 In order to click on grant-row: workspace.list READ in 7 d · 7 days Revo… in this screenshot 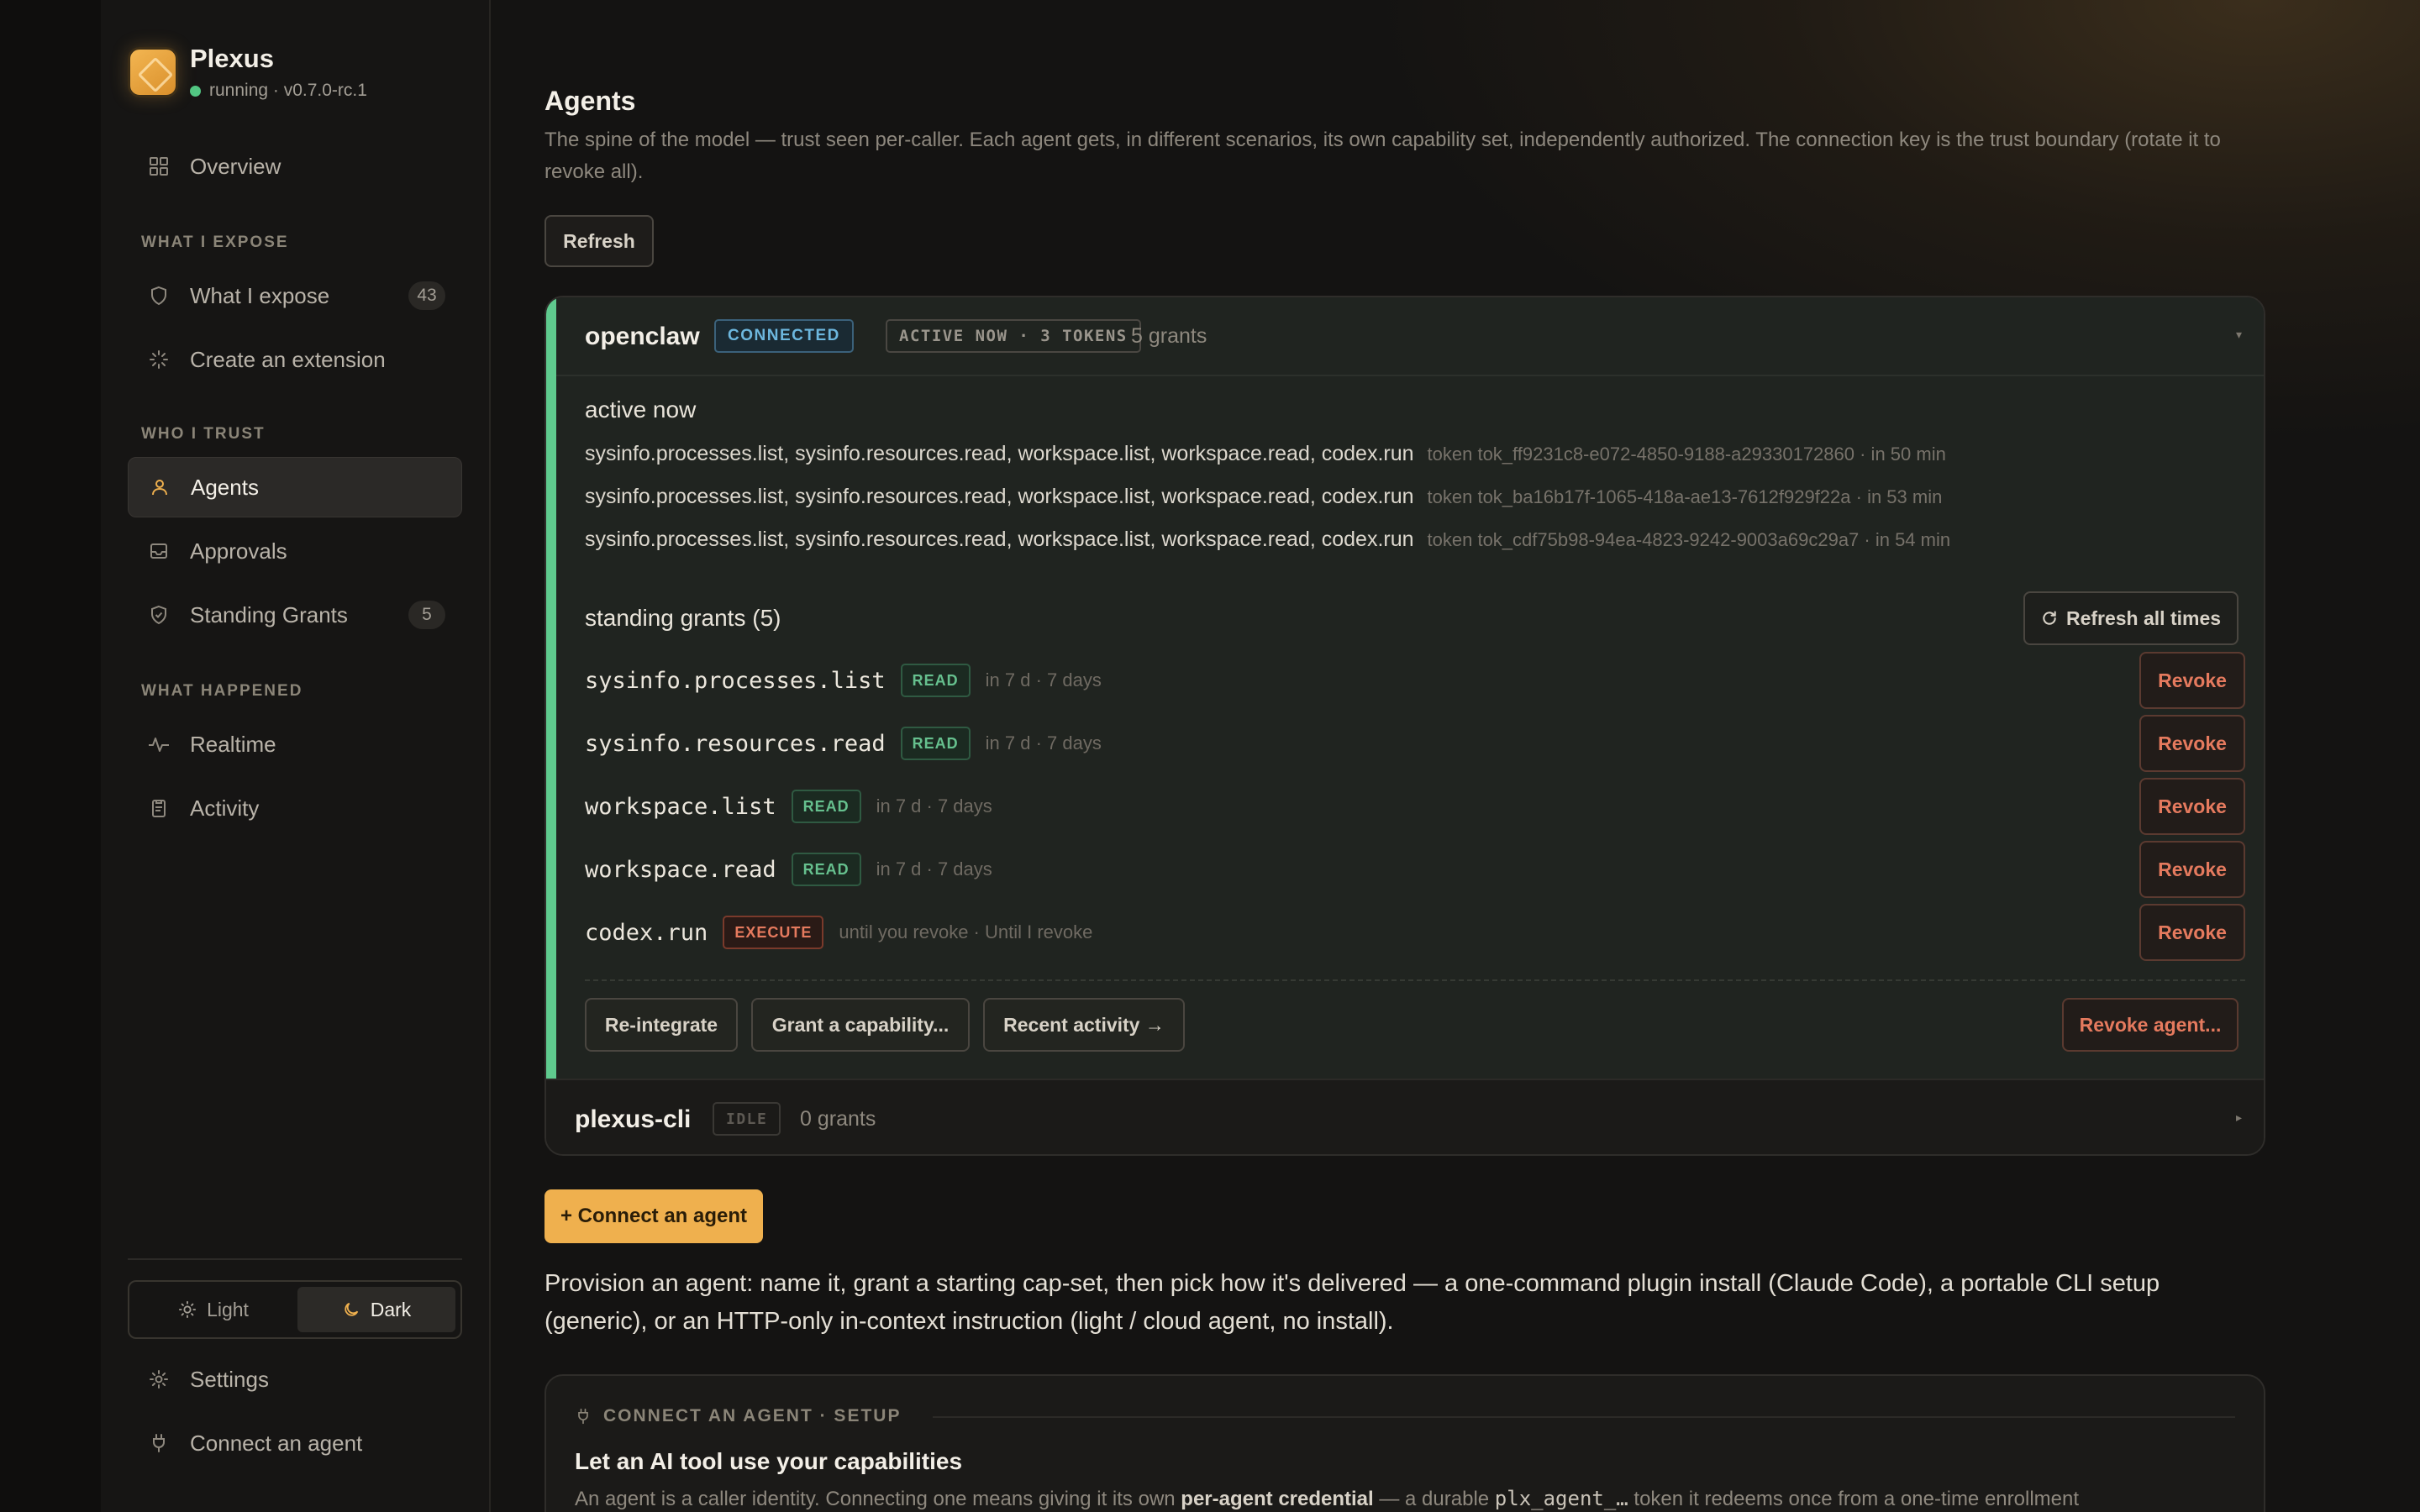, I will do `click(1415, 806)`.